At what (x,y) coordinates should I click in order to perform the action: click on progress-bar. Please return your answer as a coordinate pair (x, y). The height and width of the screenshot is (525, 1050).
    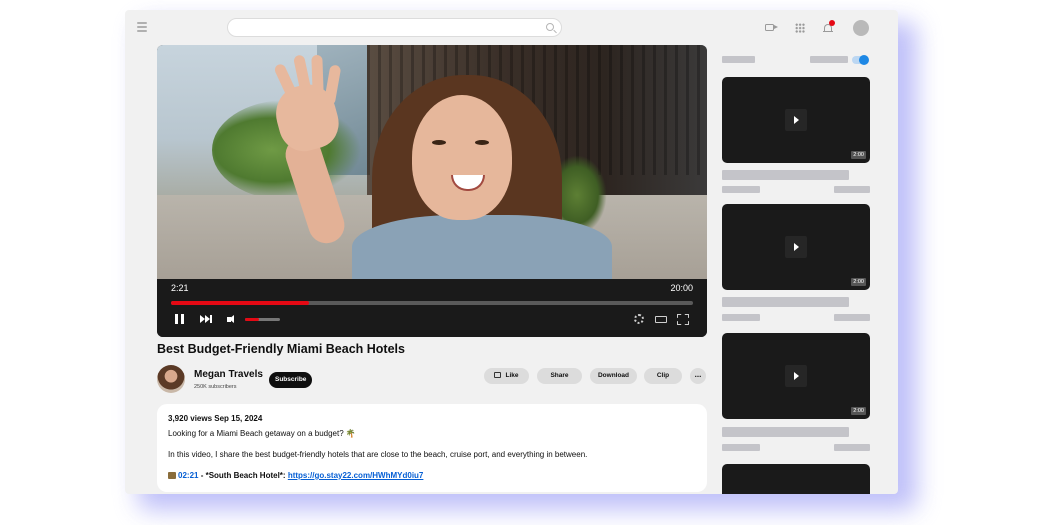
    Looking at the image, I should click on (432, 303).